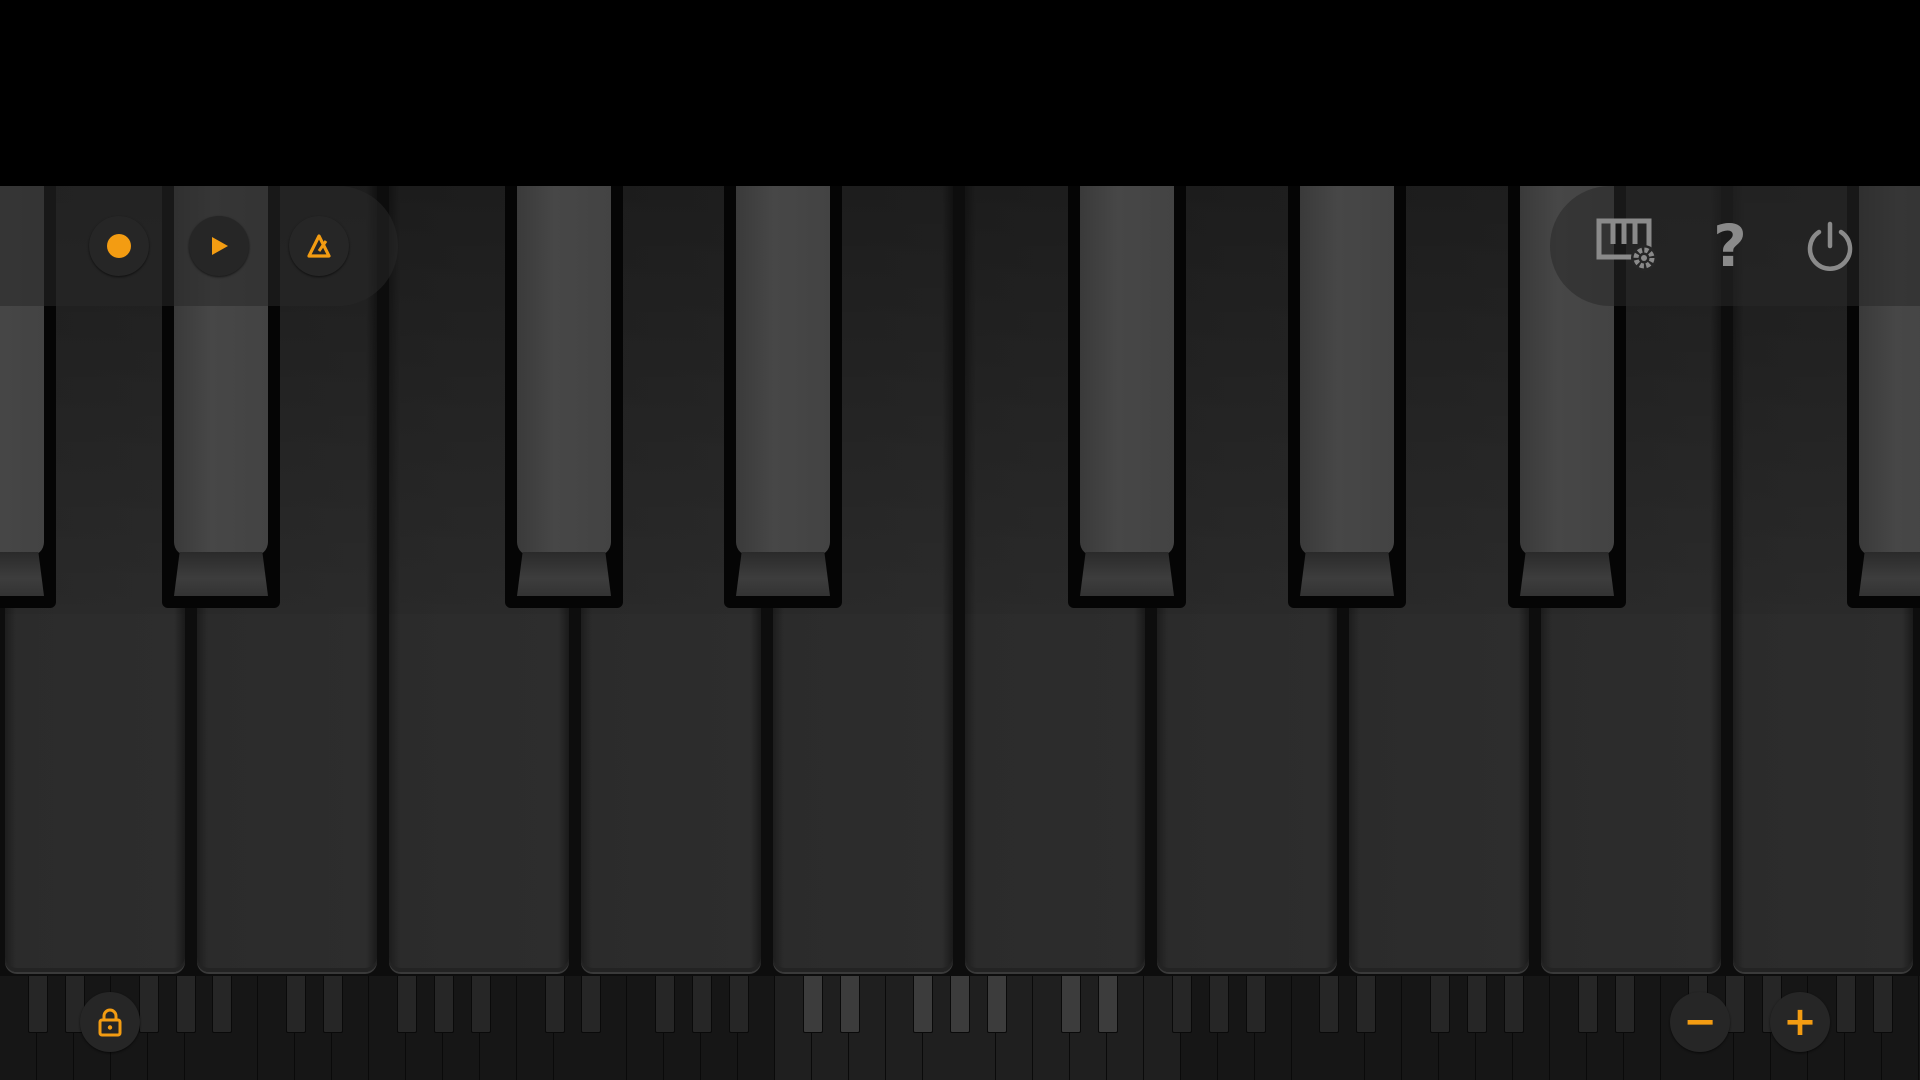 The image size is (1920, 1080). I want to click on lock-button, so click(110, 1022).